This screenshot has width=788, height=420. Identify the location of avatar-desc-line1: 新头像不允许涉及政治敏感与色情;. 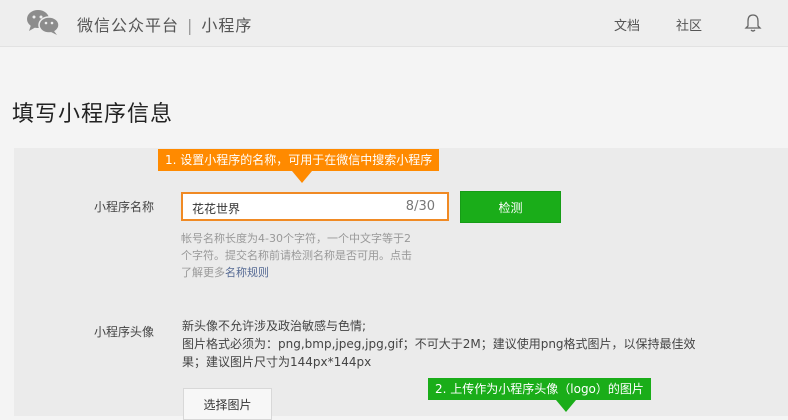
(274, 326).